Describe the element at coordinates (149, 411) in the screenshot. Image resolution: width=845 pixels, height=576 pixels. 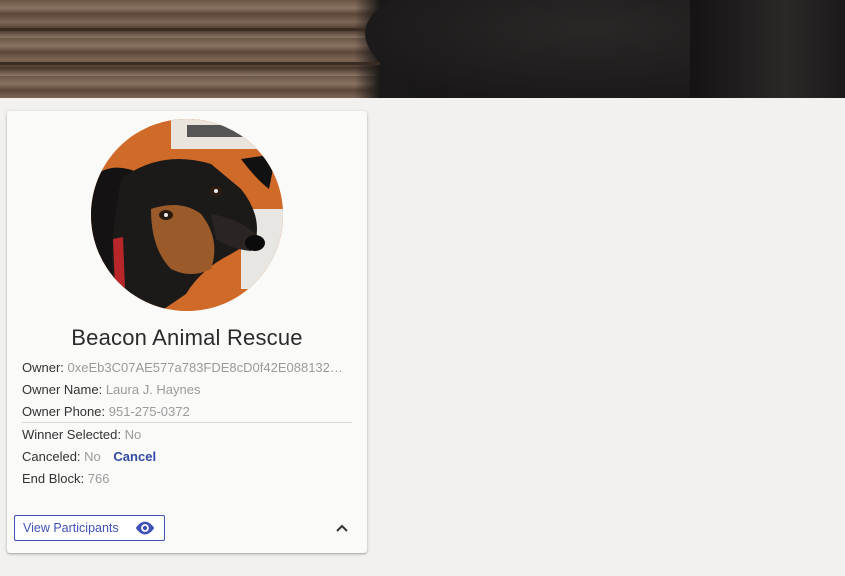
I see `owner-phone-value: 951-275-0372` at that location.